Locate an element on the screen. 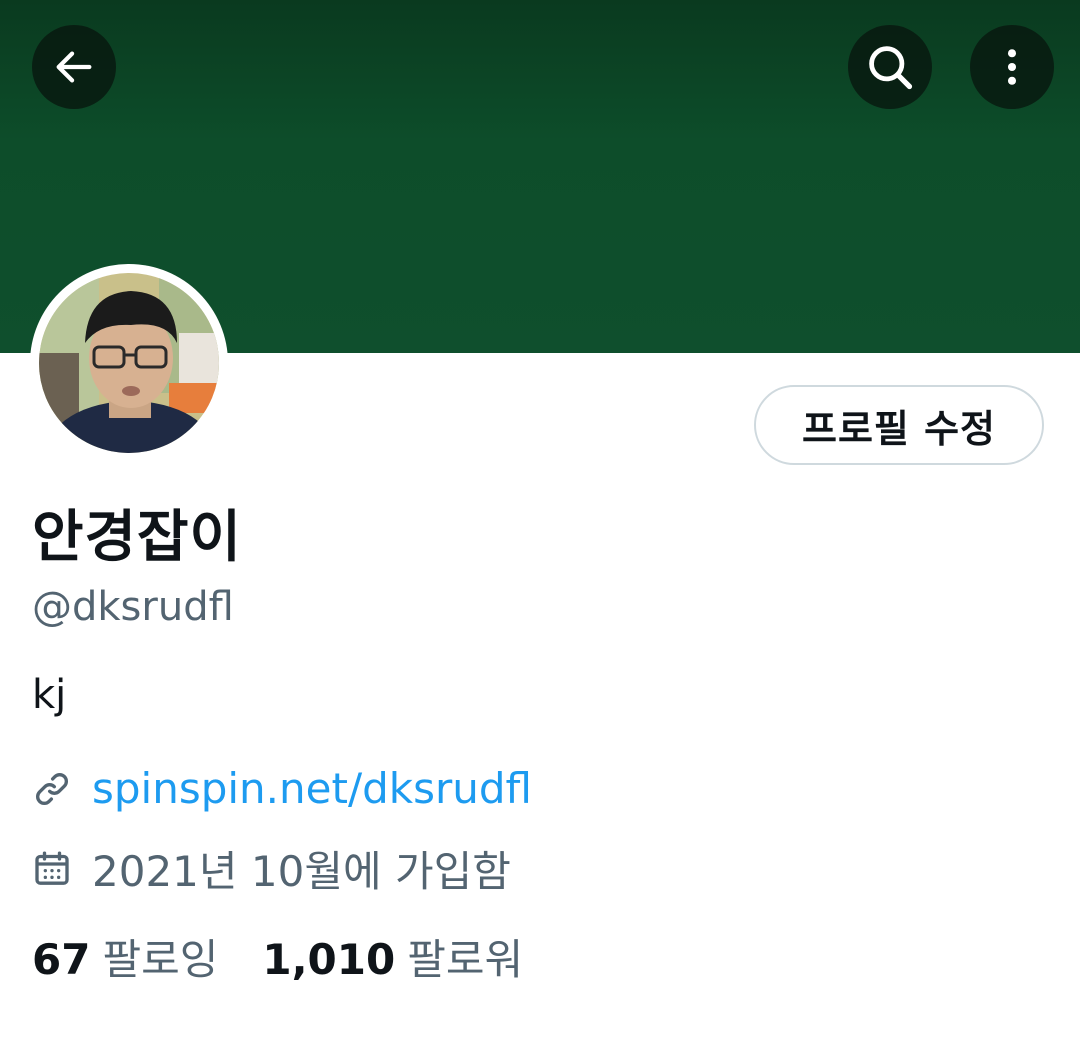  more-vertical-icon is located at coordinates (1012, 67).